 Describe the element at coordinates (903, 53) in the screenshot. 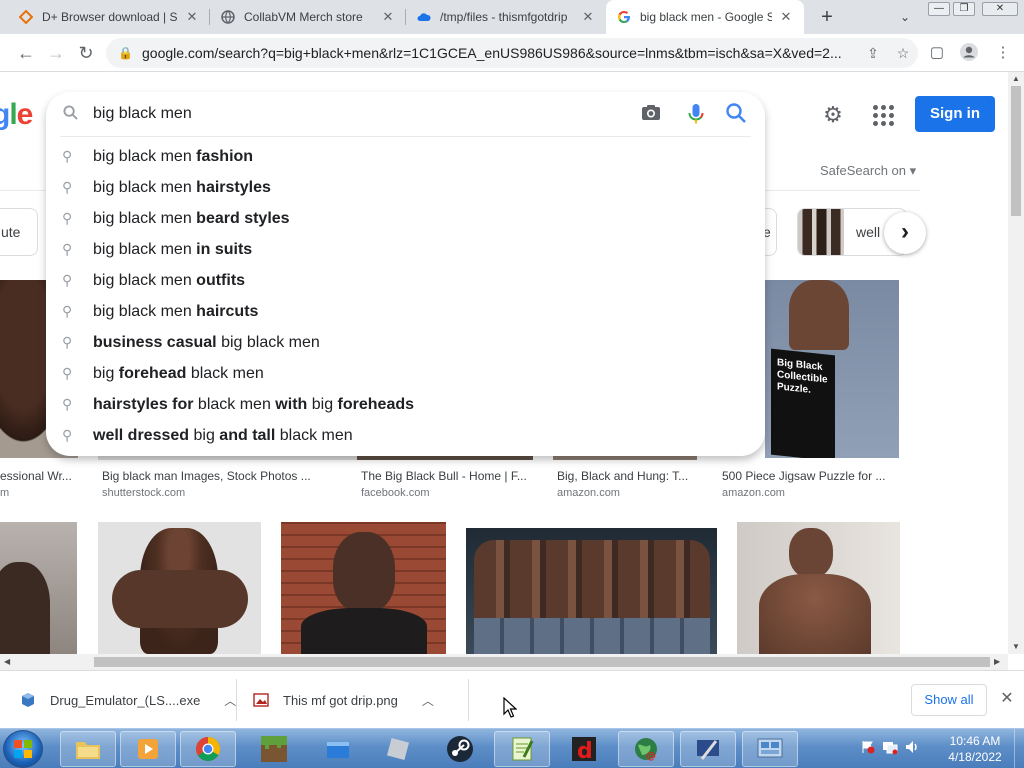

I see `star-icon: ☆` at that location.